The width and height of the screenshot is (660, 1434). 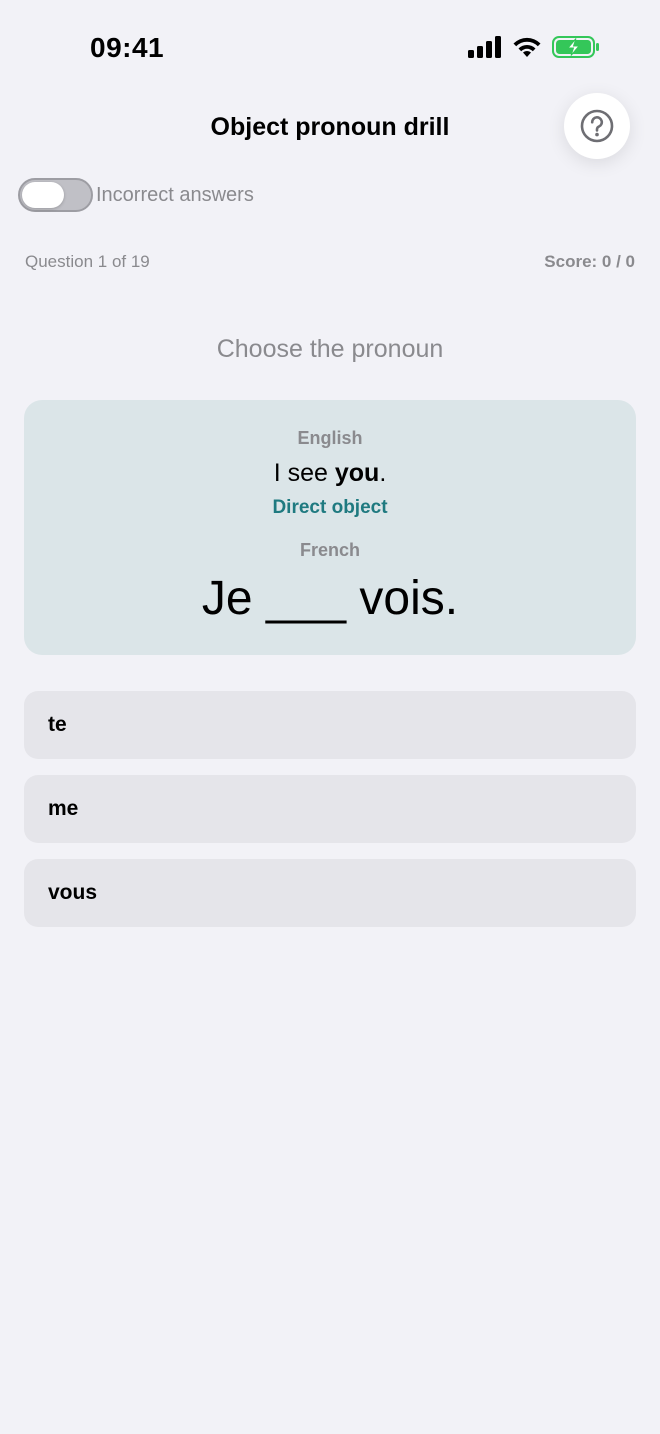 I want to click on incorrect-answers-setting: Incorrect answers, so click(x=136, y=195).